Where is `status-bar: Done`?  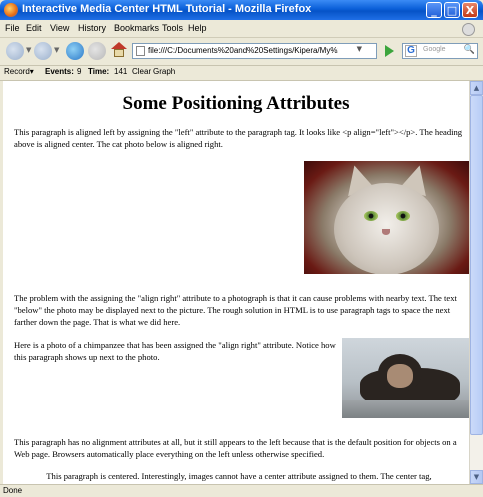
status-bar: Done is located at coordinates (241, 490).